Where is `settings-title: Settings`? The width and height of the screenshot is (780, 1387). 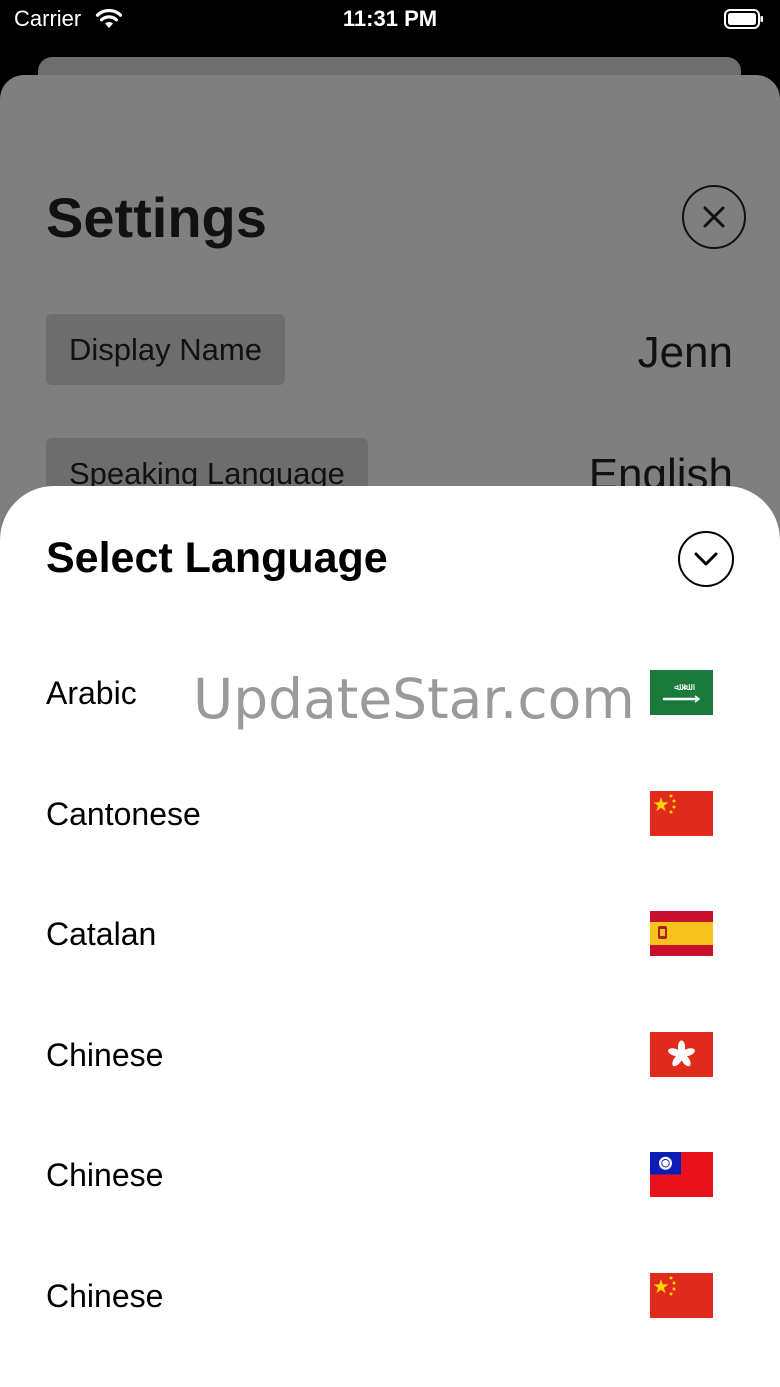 settings-title: Settings is located at coordinates (156, 217).